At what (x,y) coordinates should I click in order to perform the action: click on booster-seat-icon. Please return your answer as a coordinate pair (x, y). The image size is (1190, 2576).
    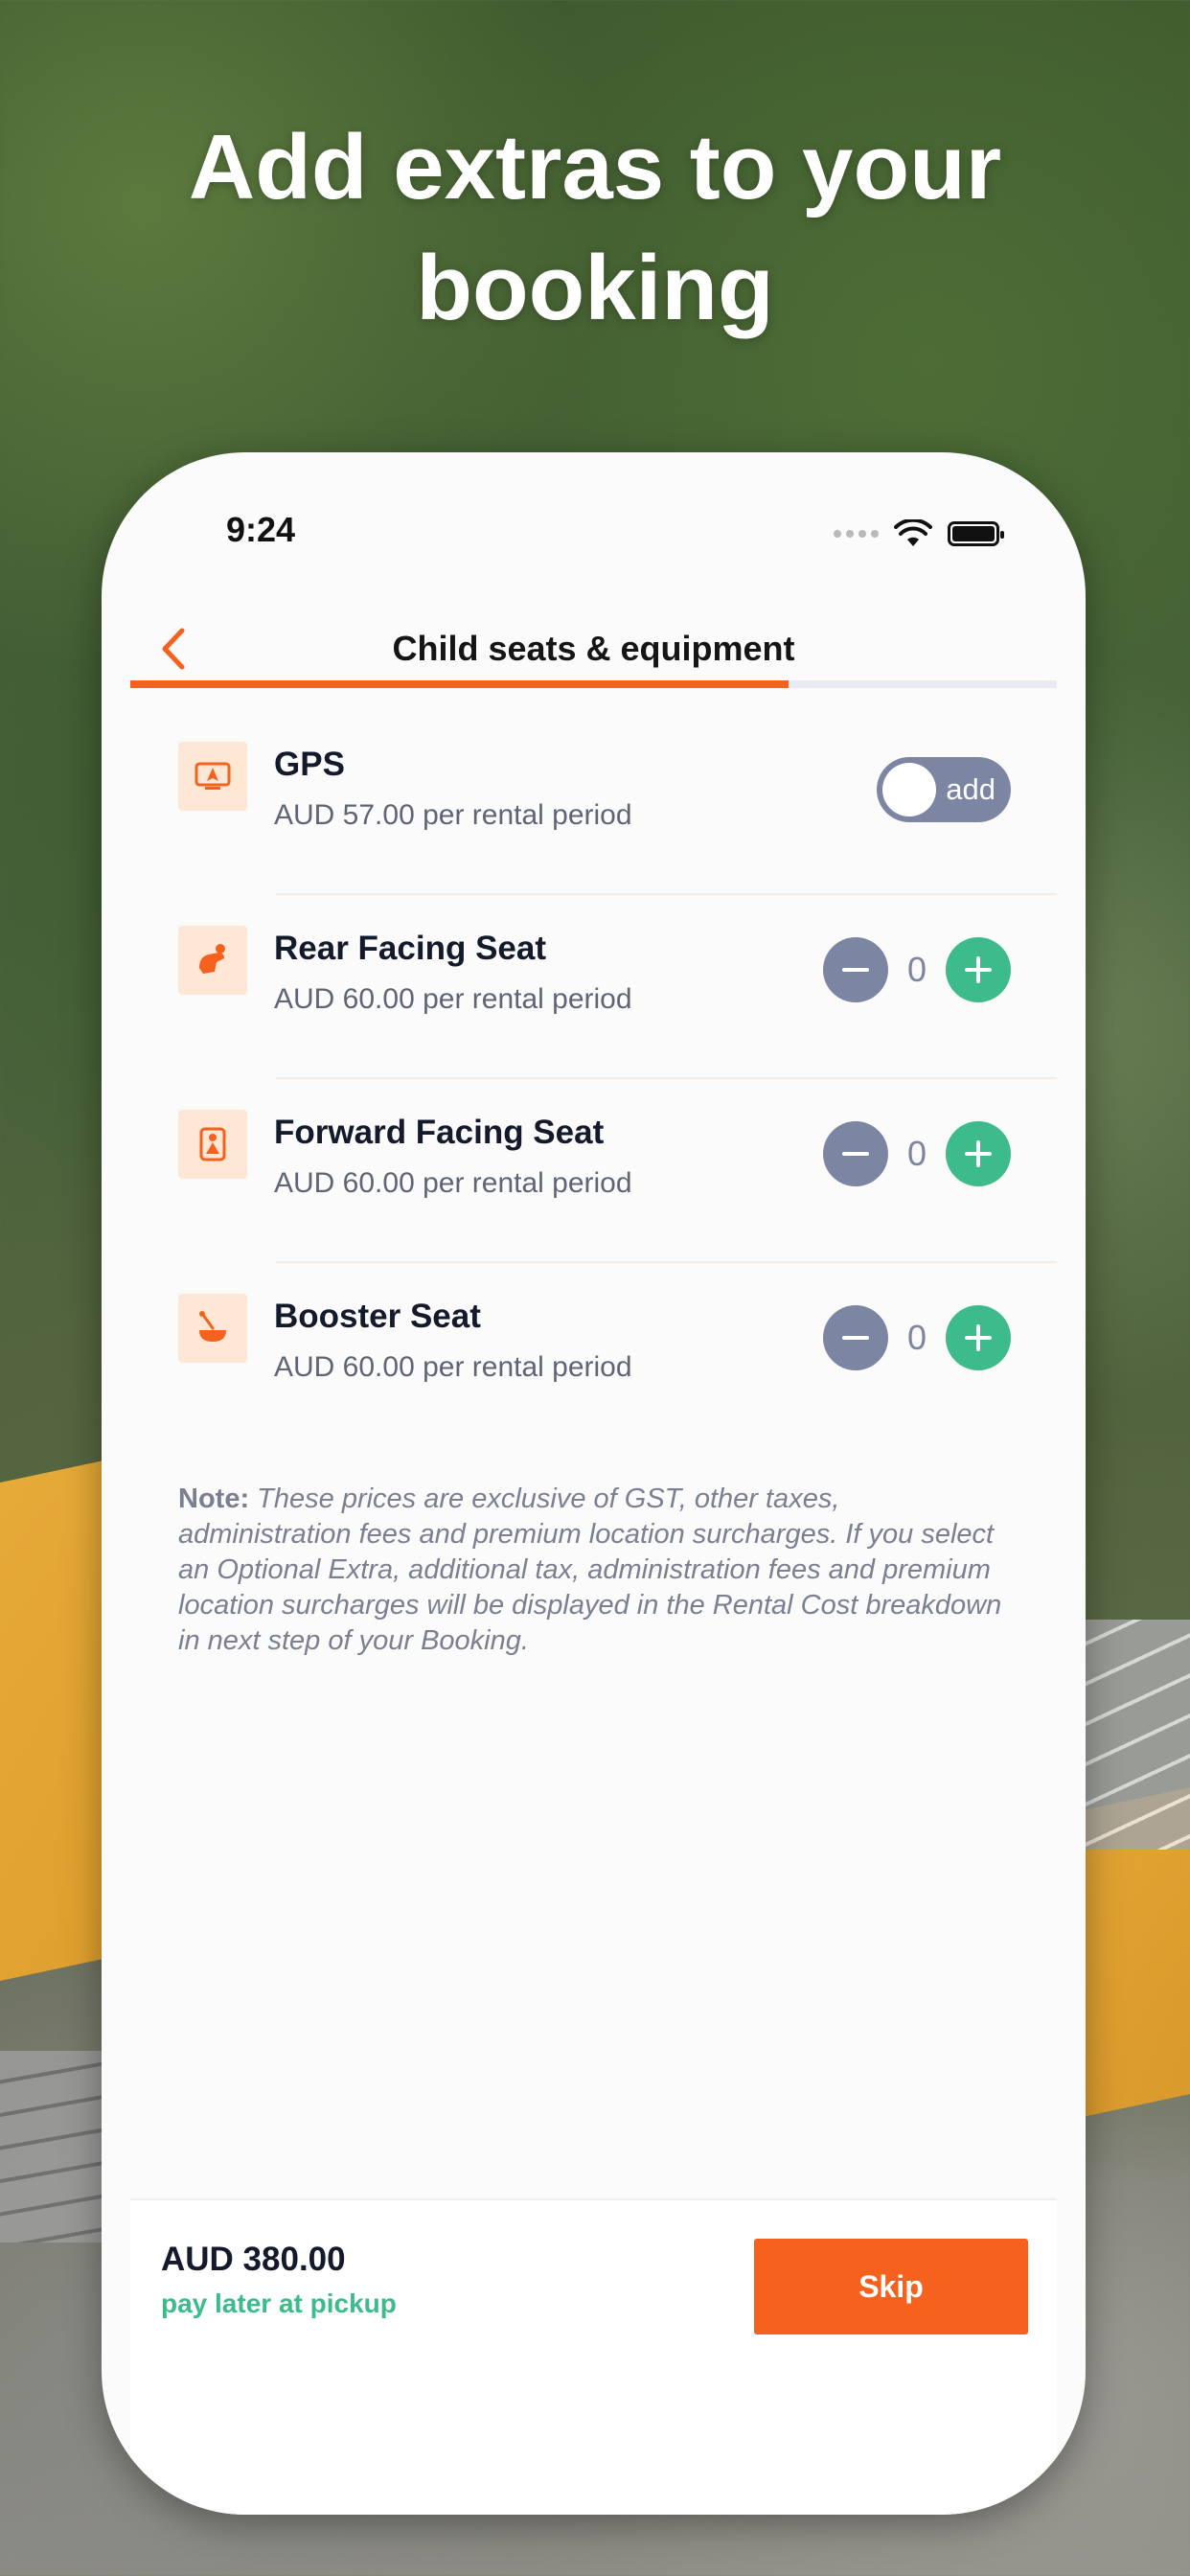
    Looking at the image, I should click on (213, 1328).